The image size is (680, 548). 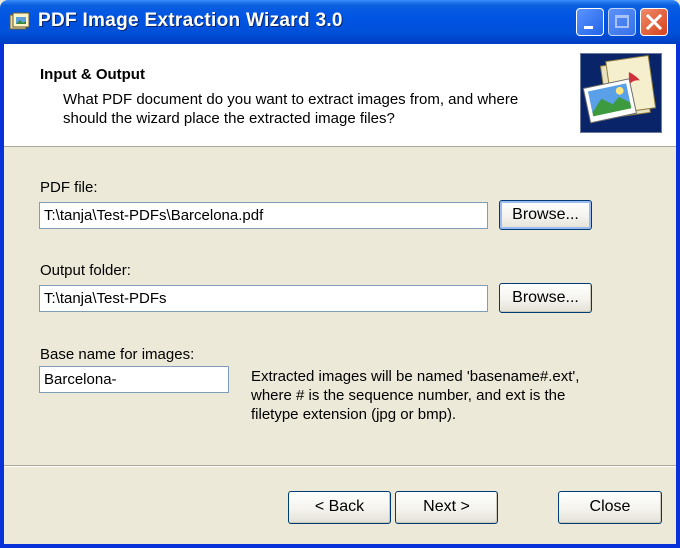 What do you see at coordinates (339, 507) in the screenshot?
I see `back-button: < Back` at bounding box center [339, 507].